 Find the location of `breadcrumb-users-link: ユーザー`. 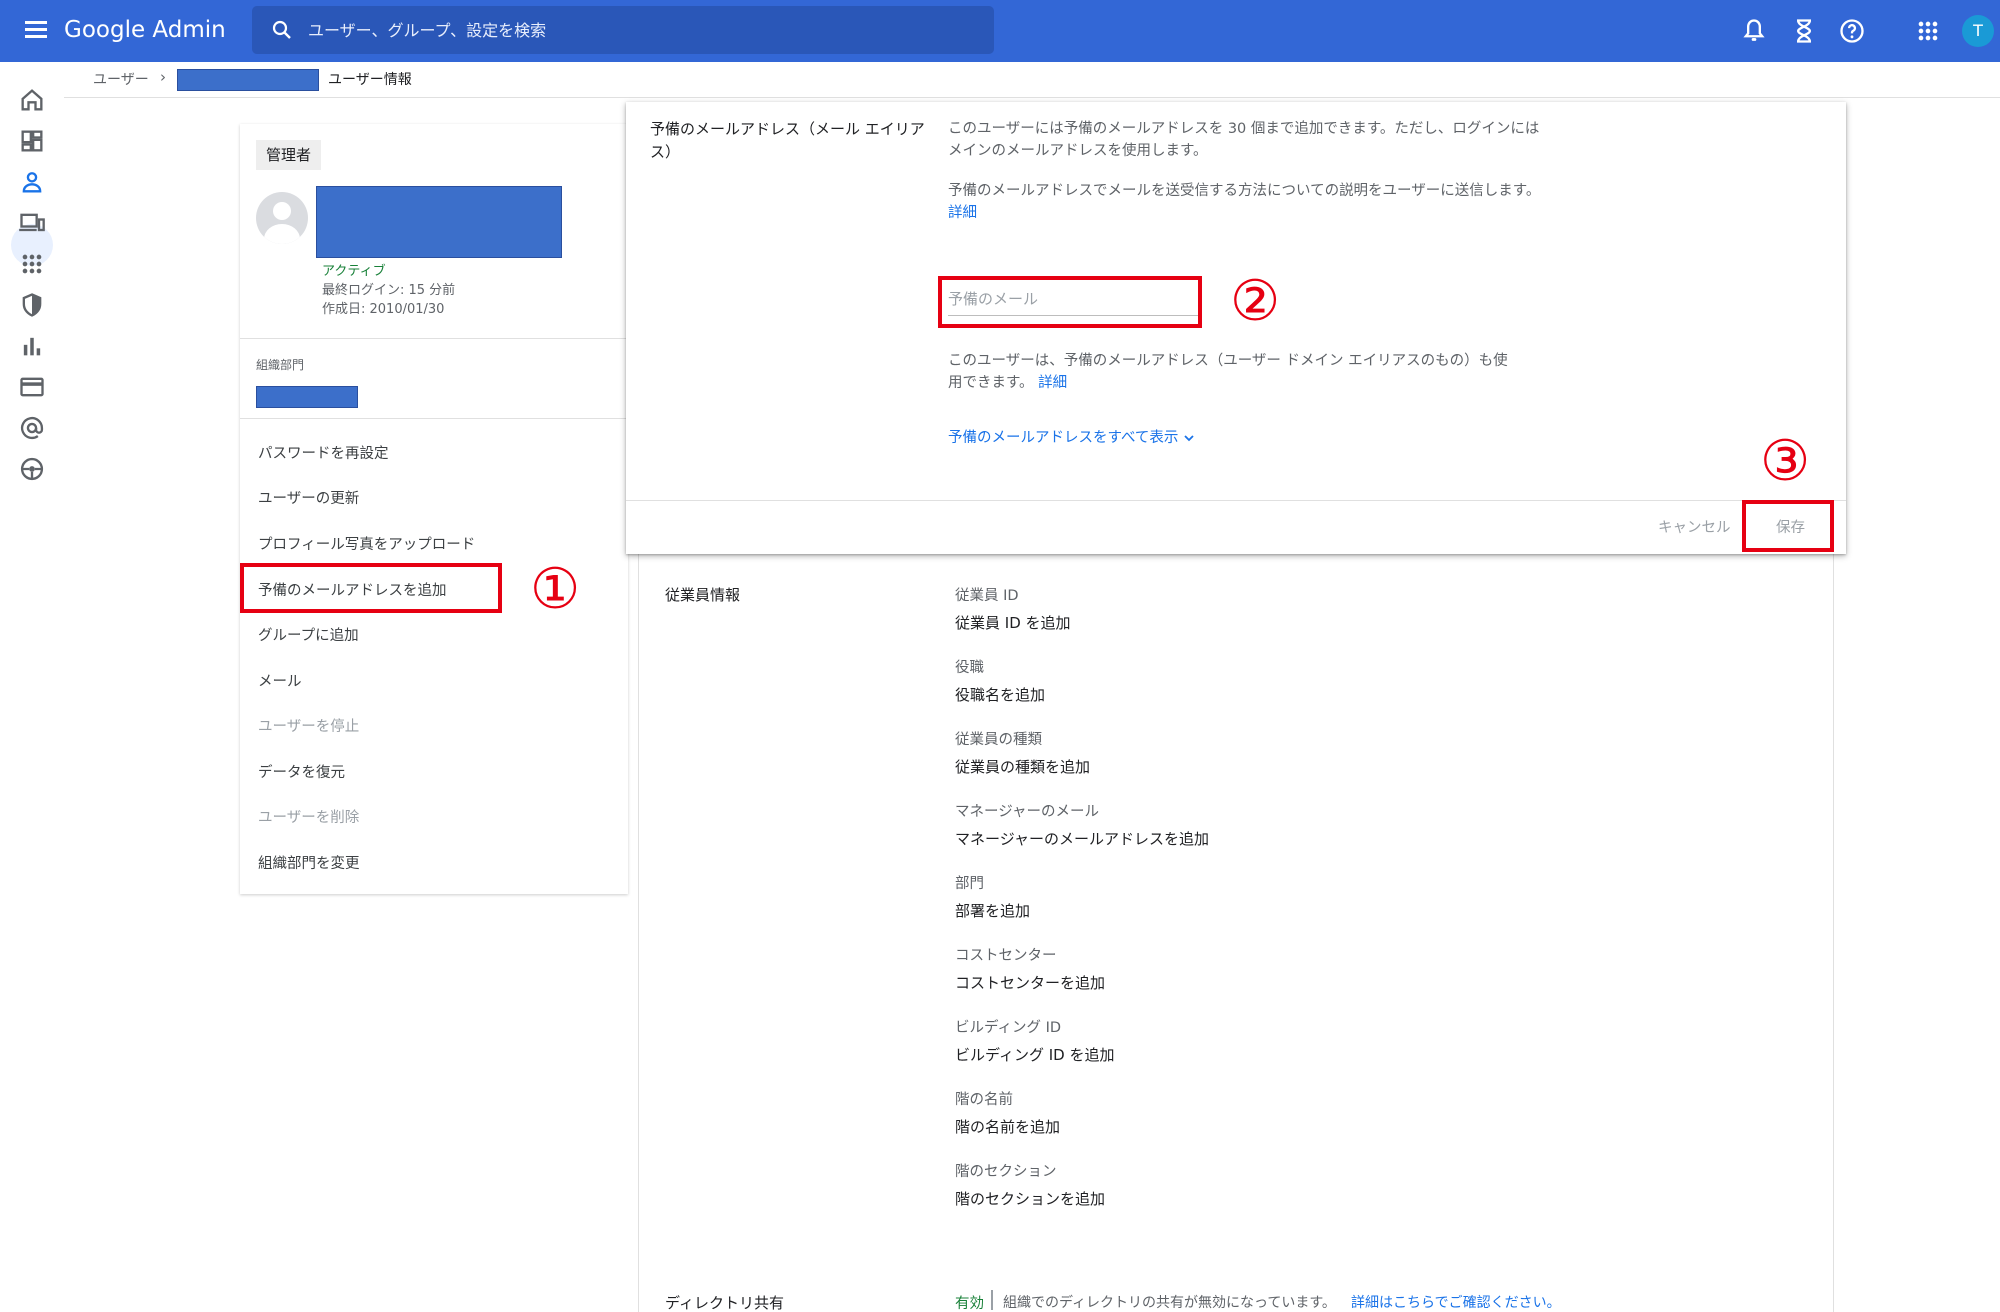

breadcrumb-users-link: ユーザー is located at coordinates (121, 79).